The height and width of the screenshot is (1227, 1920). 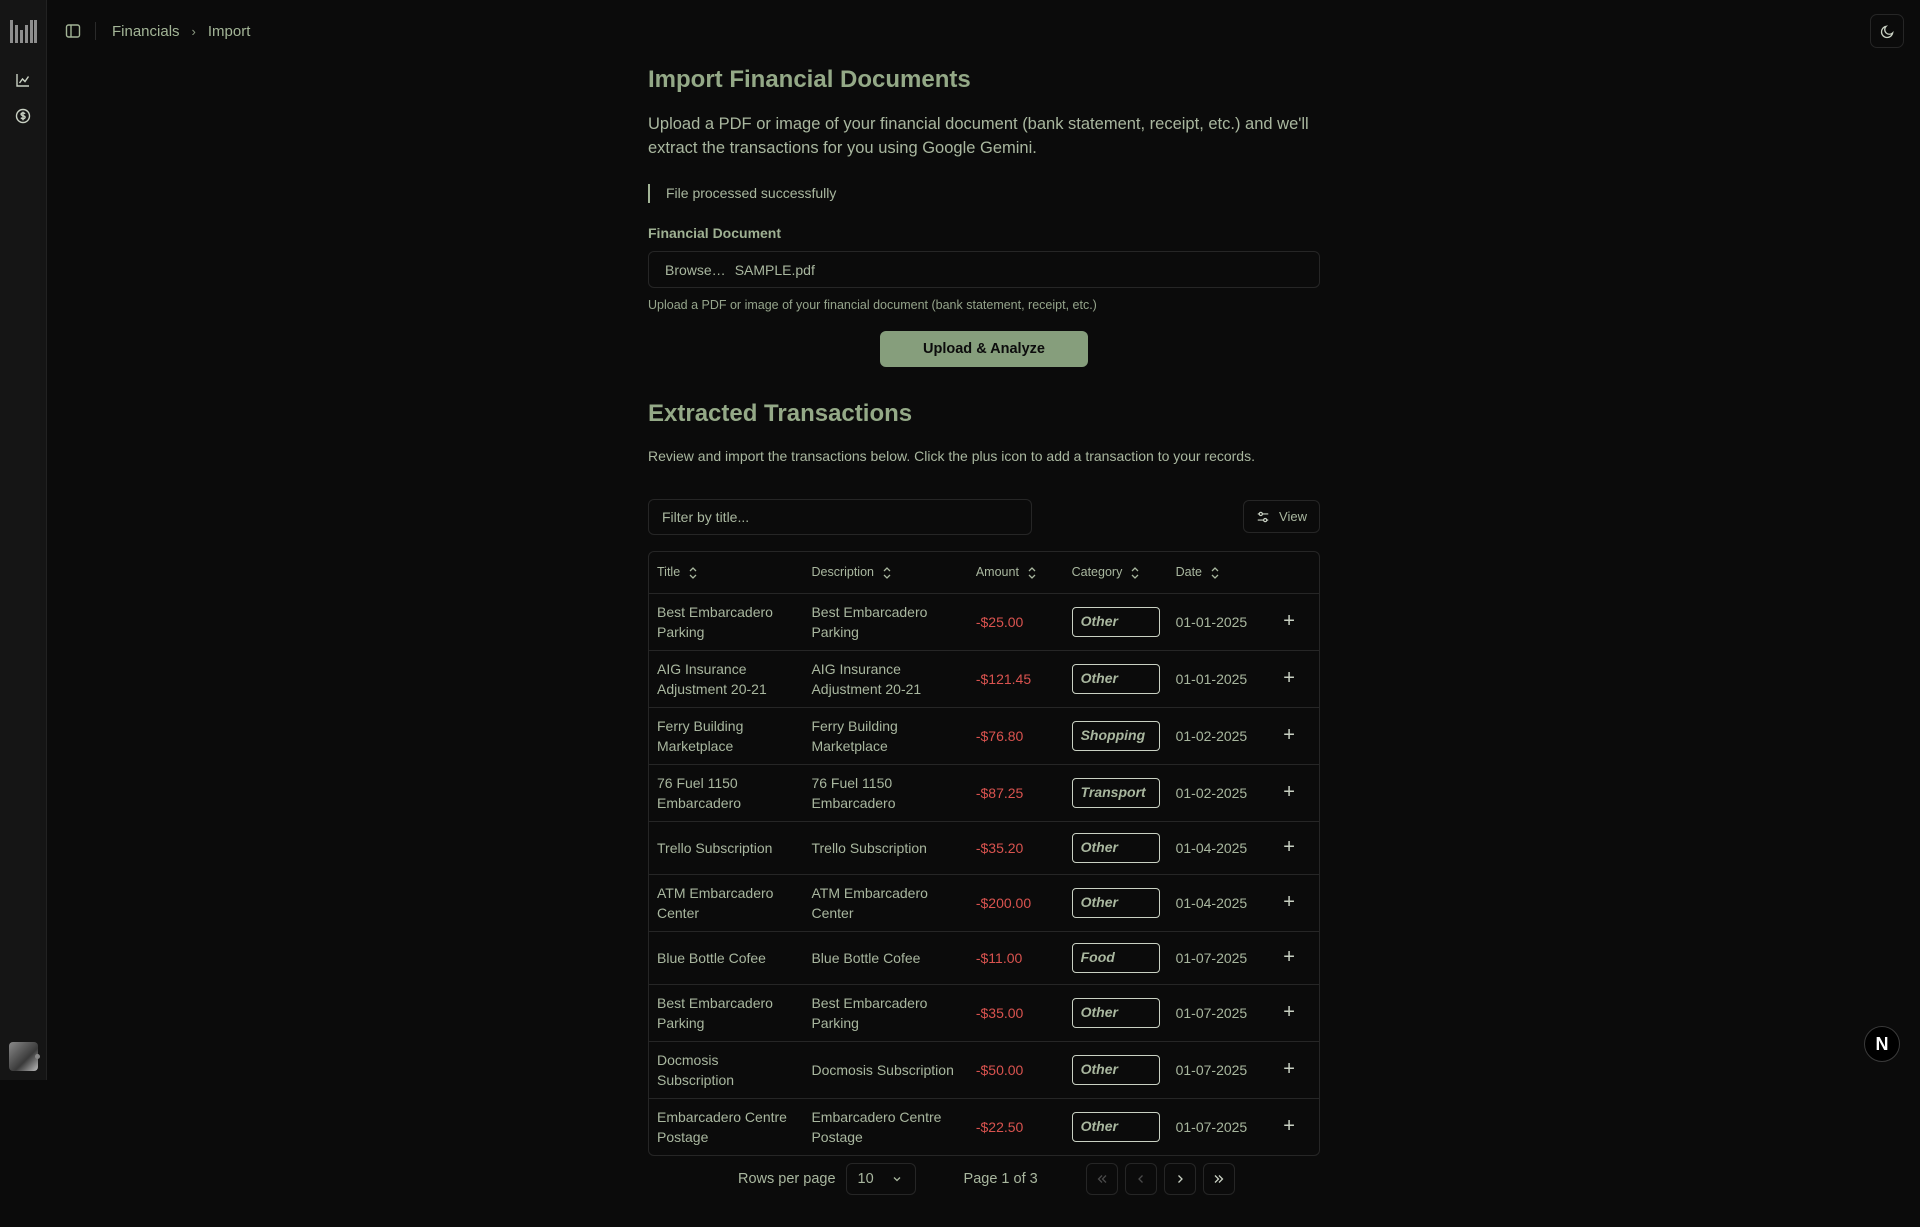 I want to click on dollar-circle-icon, so click(x=23, y=116).